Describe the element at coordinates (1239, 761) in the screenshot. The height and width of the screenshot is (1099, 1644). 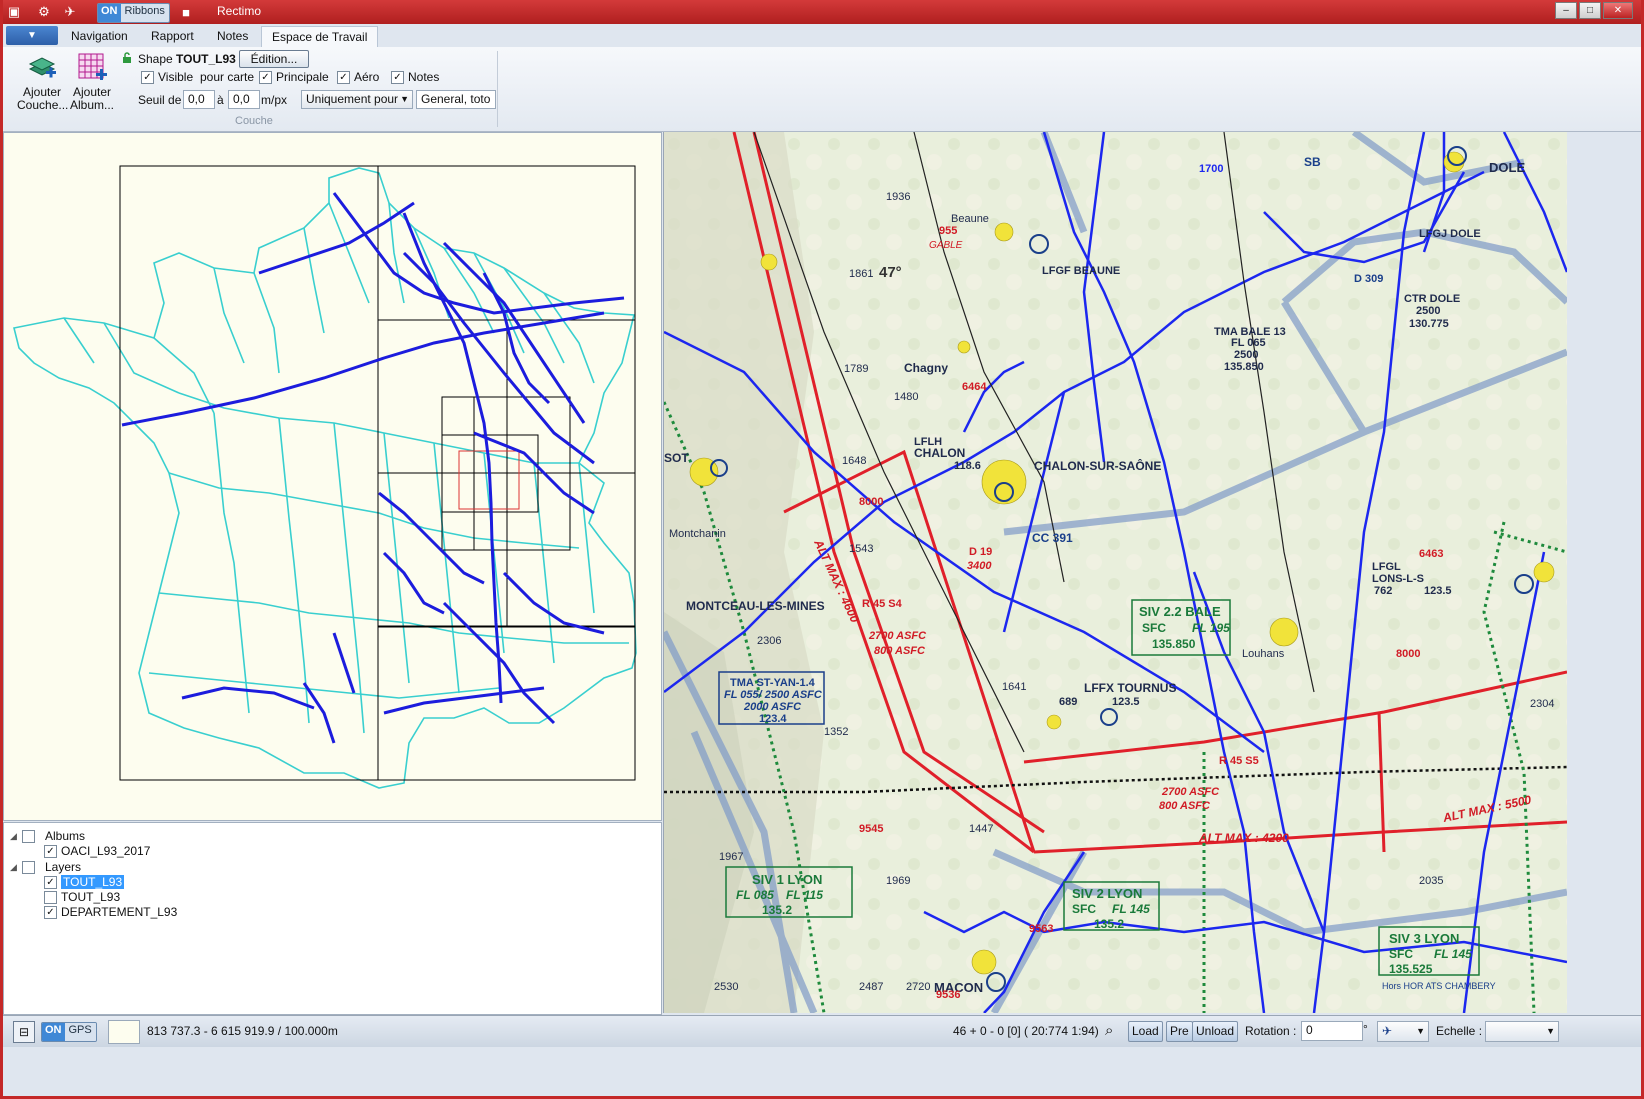
I see `map-label: R 45 S5` at that location.